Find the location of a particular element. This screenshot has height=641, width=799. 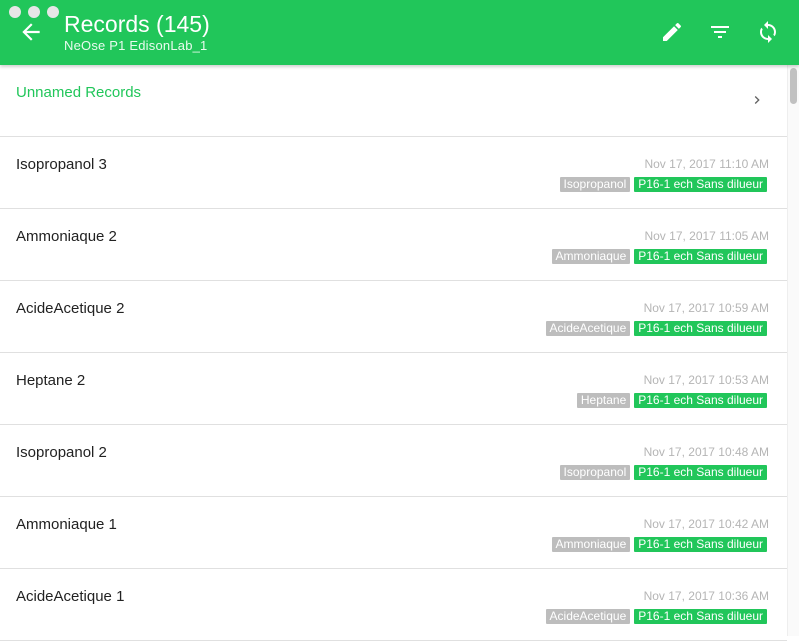

page-title: Records (145) is located at coordinates (137, 24).